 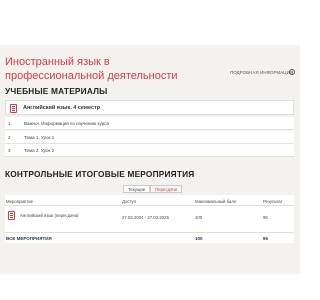 What do you see at coordinates (273, 201) in the screenshot?
I see `column-header-result: Результат` at bounding box center [273, 201].